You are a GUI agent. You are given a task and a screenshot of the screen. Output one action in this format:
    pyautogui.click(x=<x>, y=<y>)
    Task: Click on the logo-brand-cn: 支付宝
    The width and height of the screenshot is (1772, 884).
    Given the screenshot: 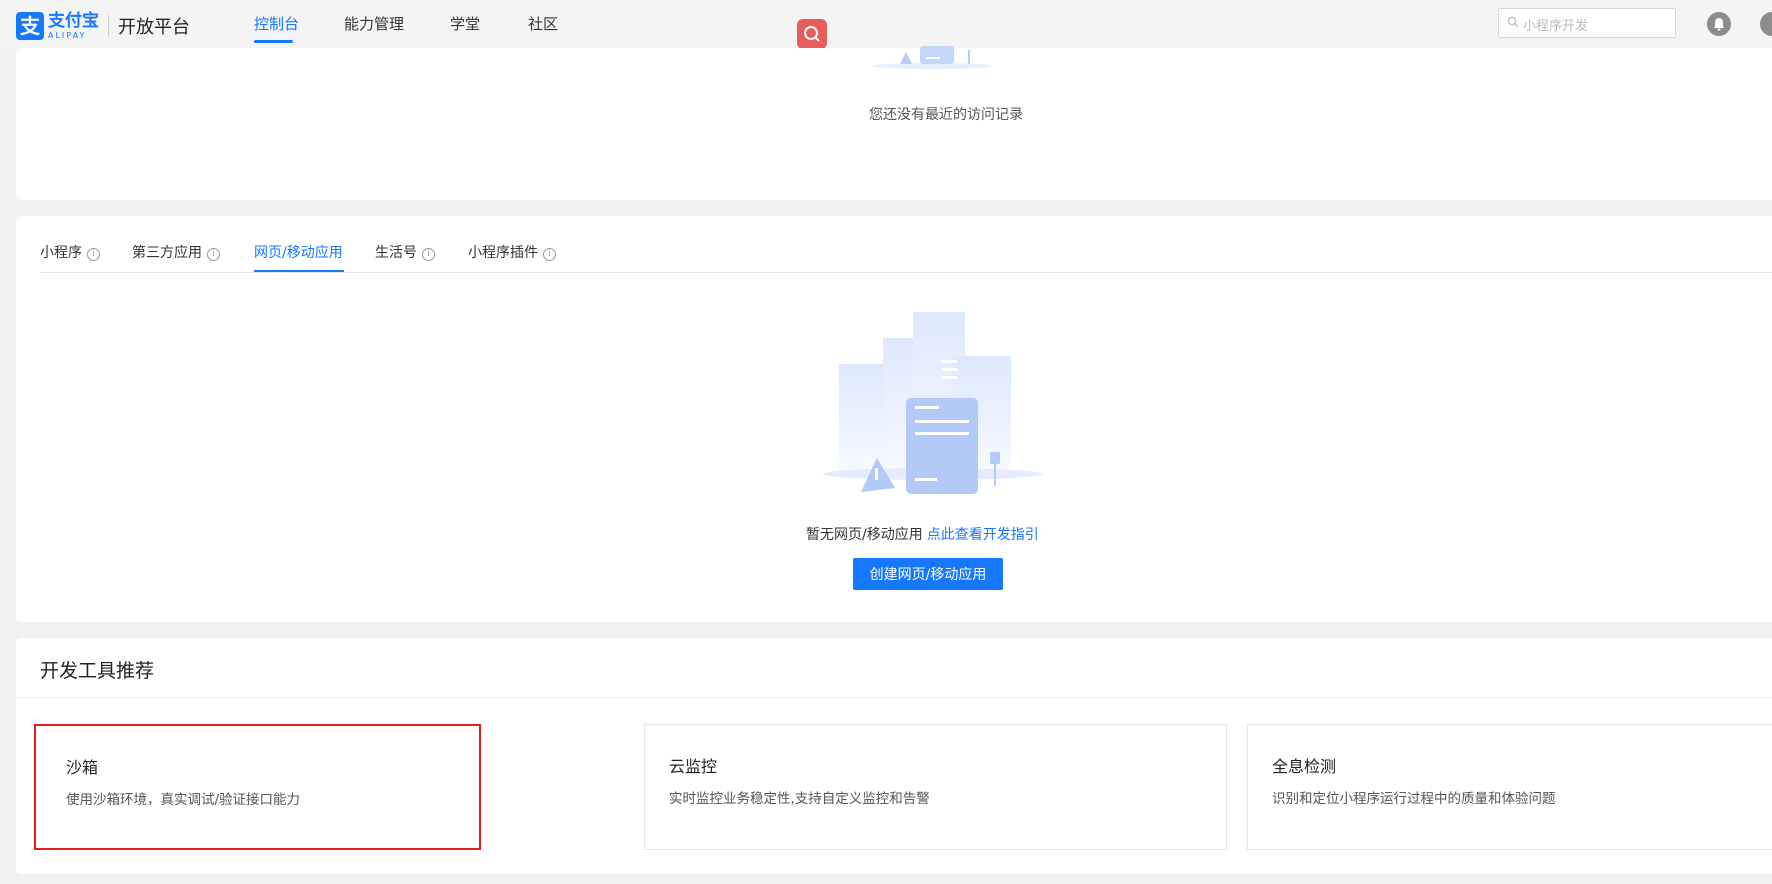 What is the action you would take?
    pyautogui.click(x=73, y=20)
    